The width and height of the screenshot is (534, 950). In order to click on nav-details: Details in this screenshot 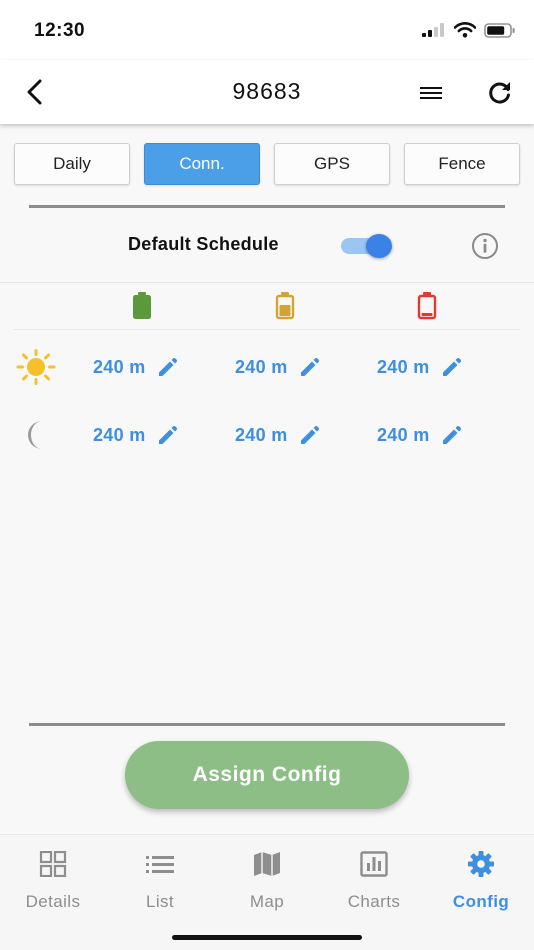, I will do `click(53, 878)`.